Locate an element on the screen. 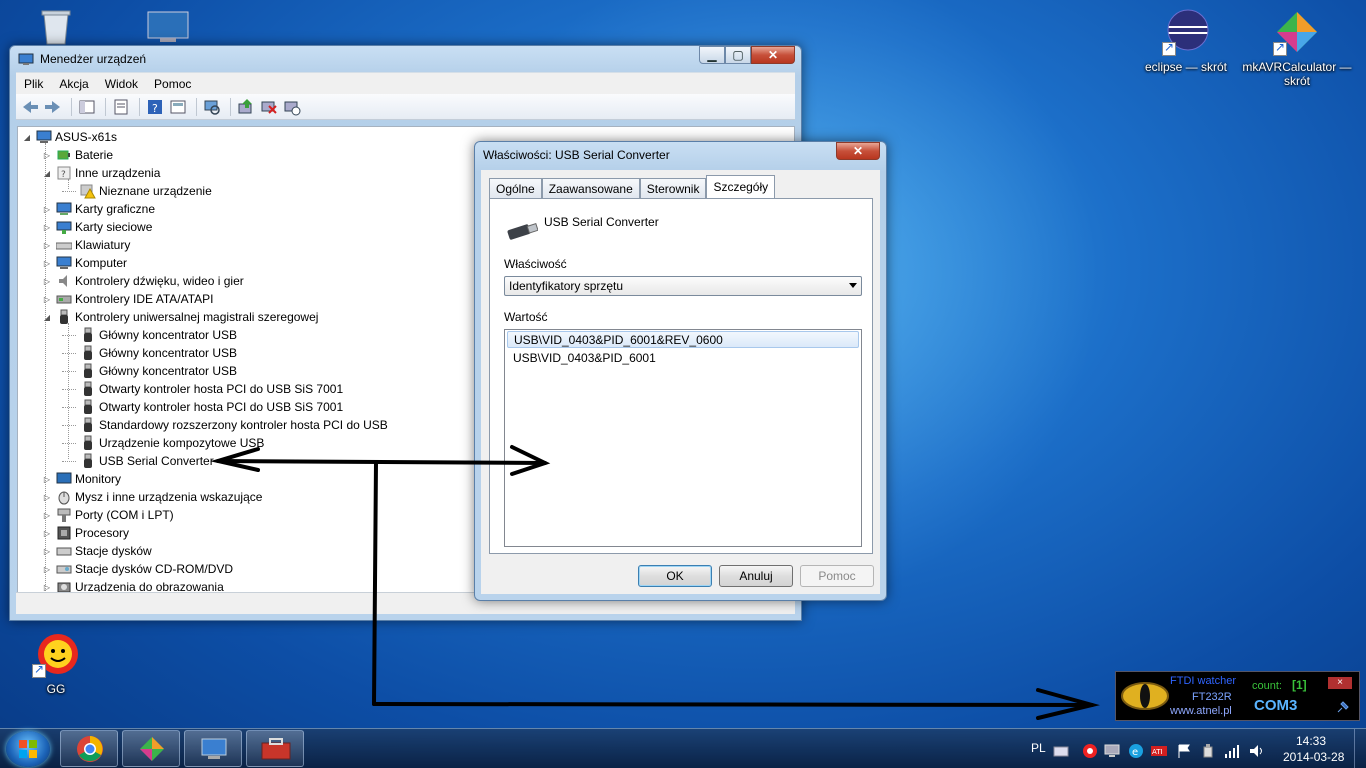 This screenshot has height=768, width=1366. usb-device-icon is located at coordinates (1208, 751).